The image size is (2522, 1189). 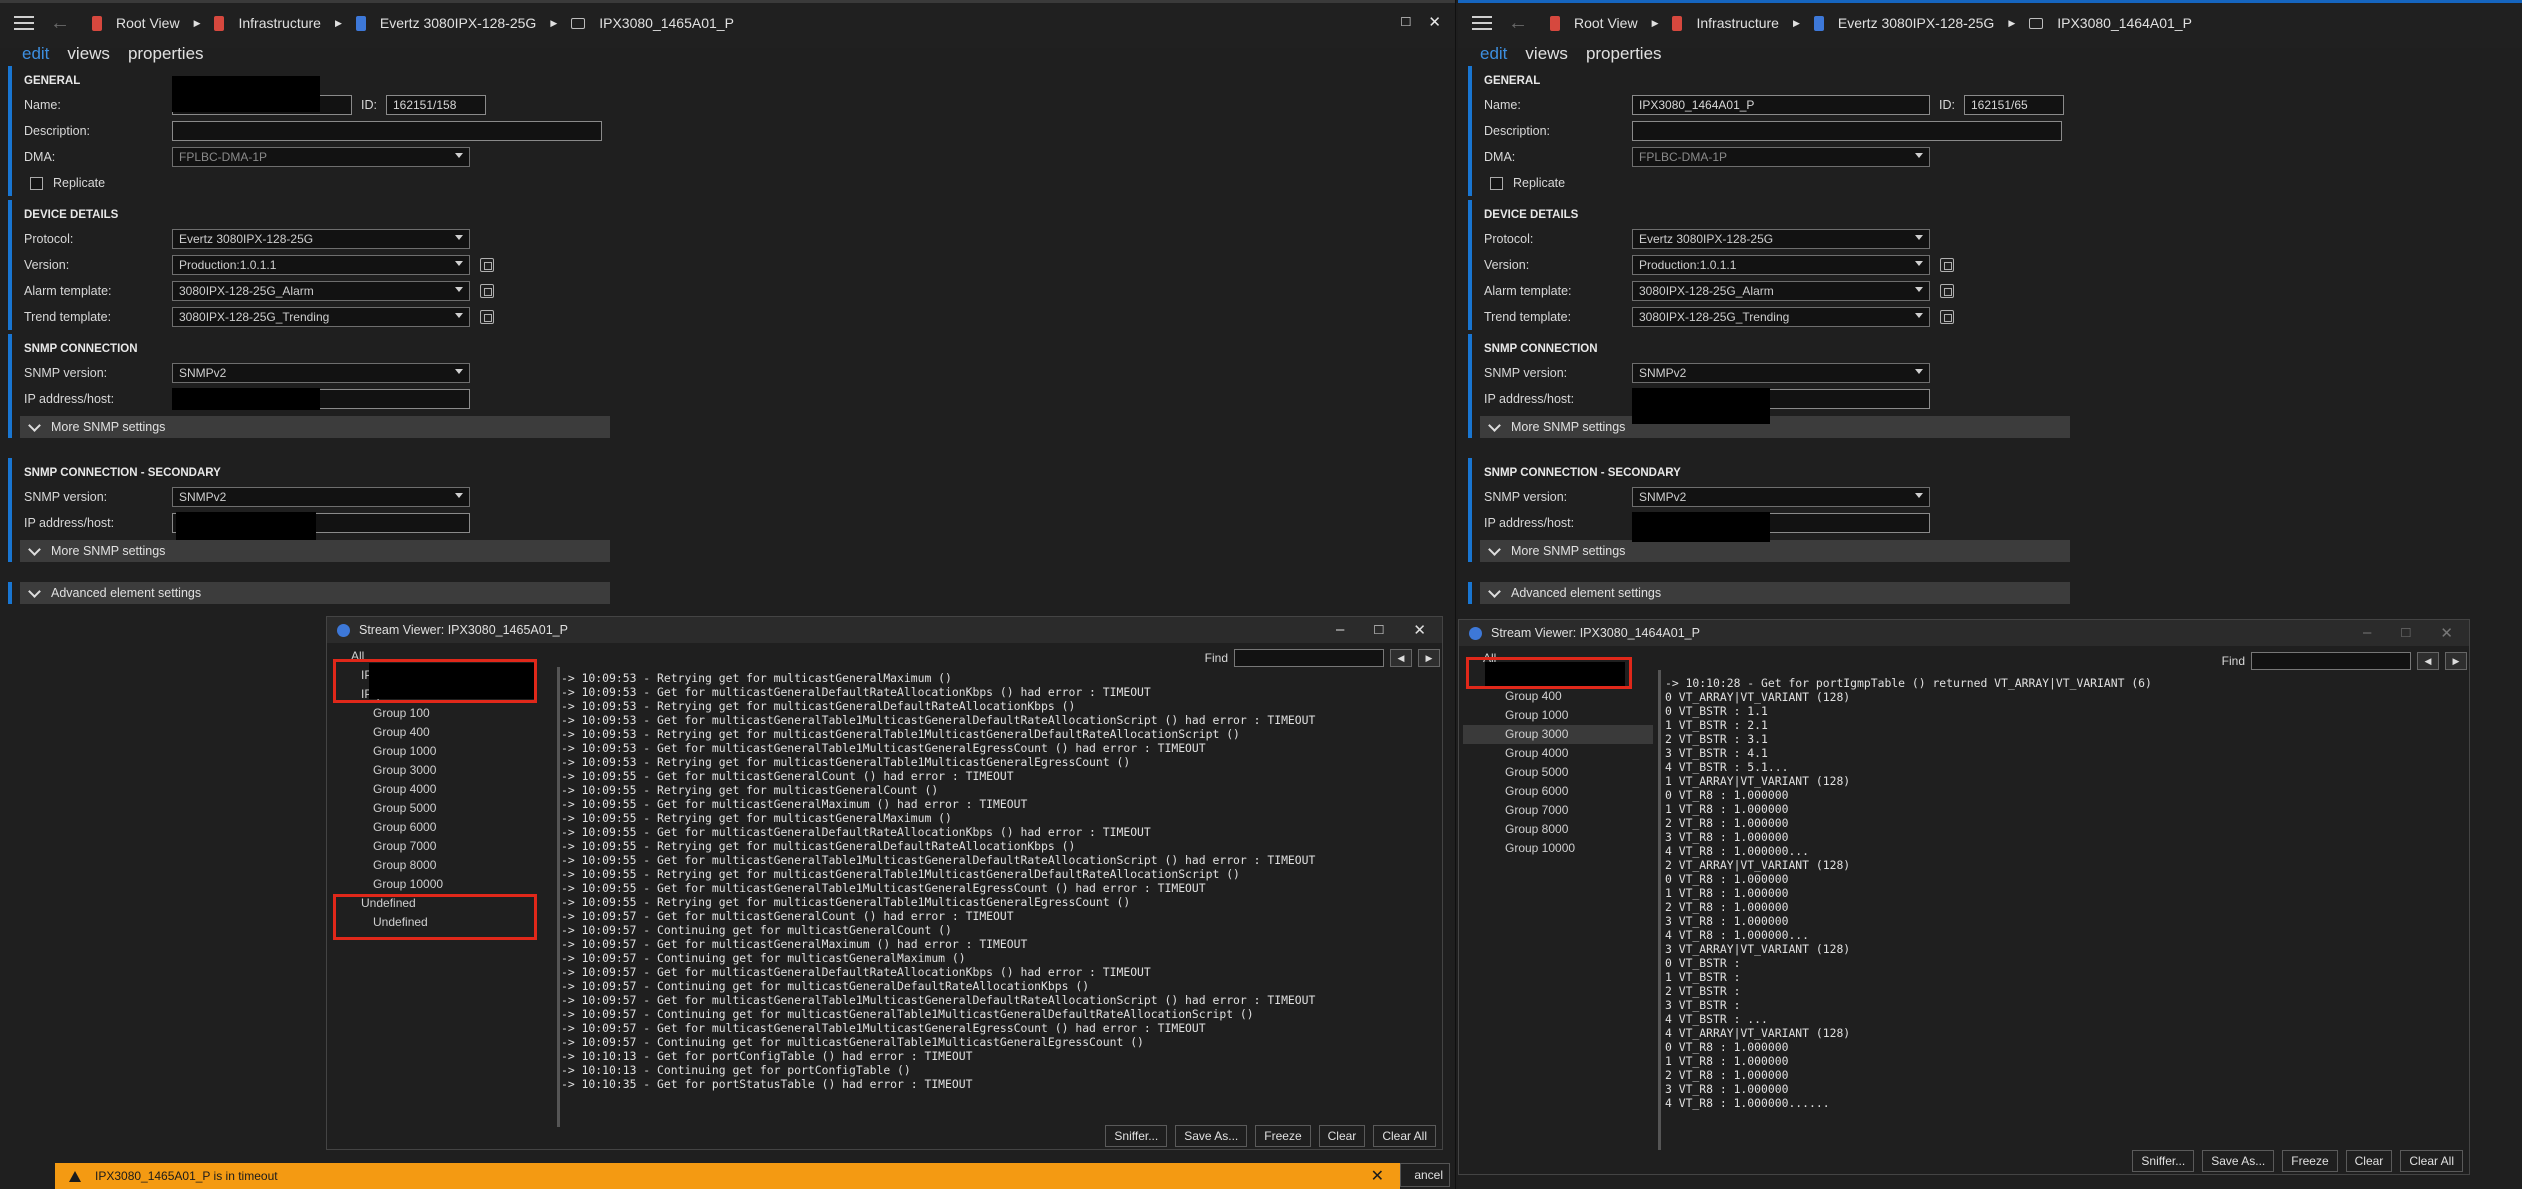 I want to click on crumb-element: IPX3080_1464A01_P, so click(x=2110, y=23).